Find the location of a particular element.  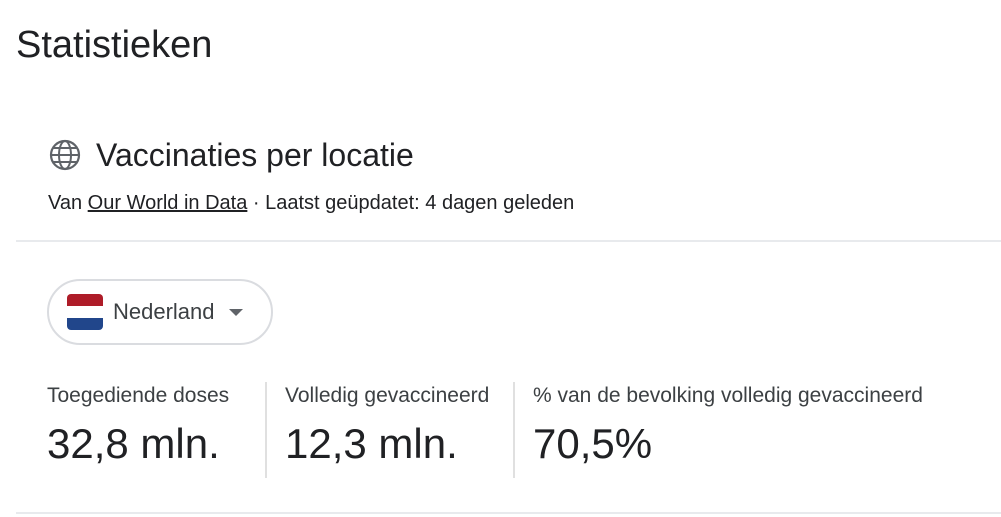

card-header: Vaccinaties per locatie is located at coordinates (231, 155).